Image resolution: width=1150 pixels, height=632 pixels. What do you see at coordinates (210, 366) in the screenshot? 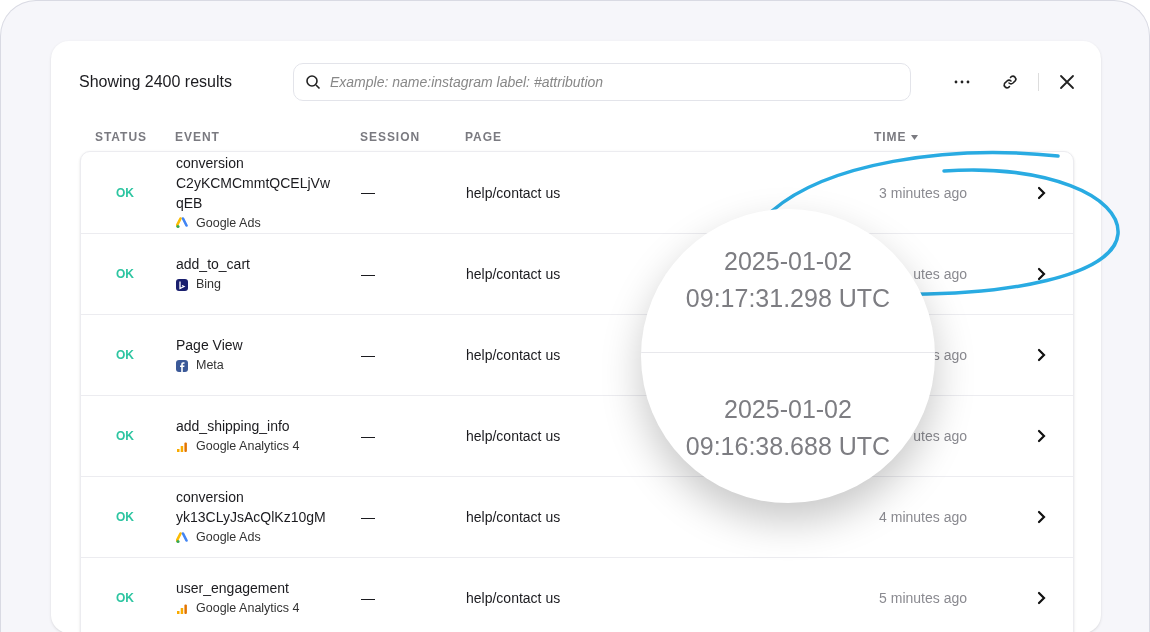
I see `source-name: Meta` at bounding box center [210, 366].